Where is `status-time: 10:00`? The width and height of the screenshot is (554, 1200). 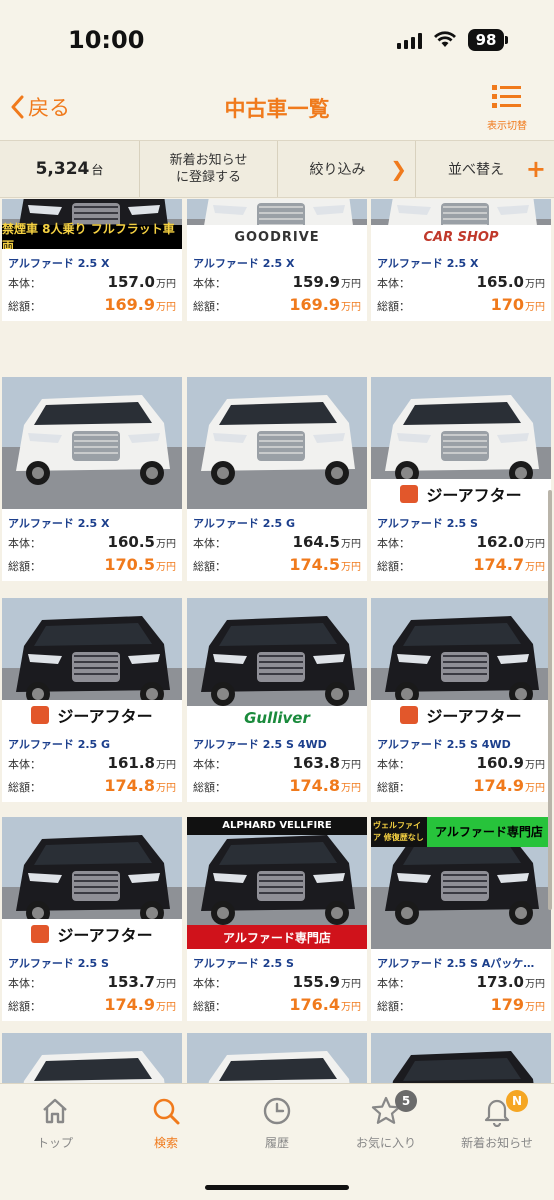 status-time: 10:00 is located at coordinates (106, 40).